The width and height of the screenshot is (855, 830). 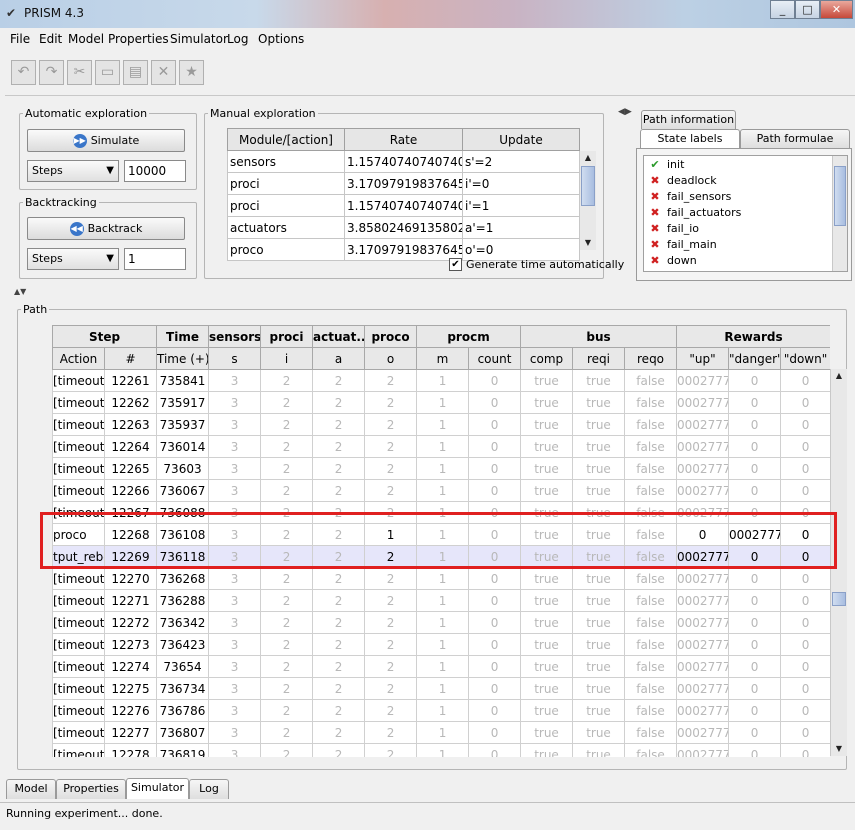 I want to click on transition-update: i'=0, so click(x=521, y=183).